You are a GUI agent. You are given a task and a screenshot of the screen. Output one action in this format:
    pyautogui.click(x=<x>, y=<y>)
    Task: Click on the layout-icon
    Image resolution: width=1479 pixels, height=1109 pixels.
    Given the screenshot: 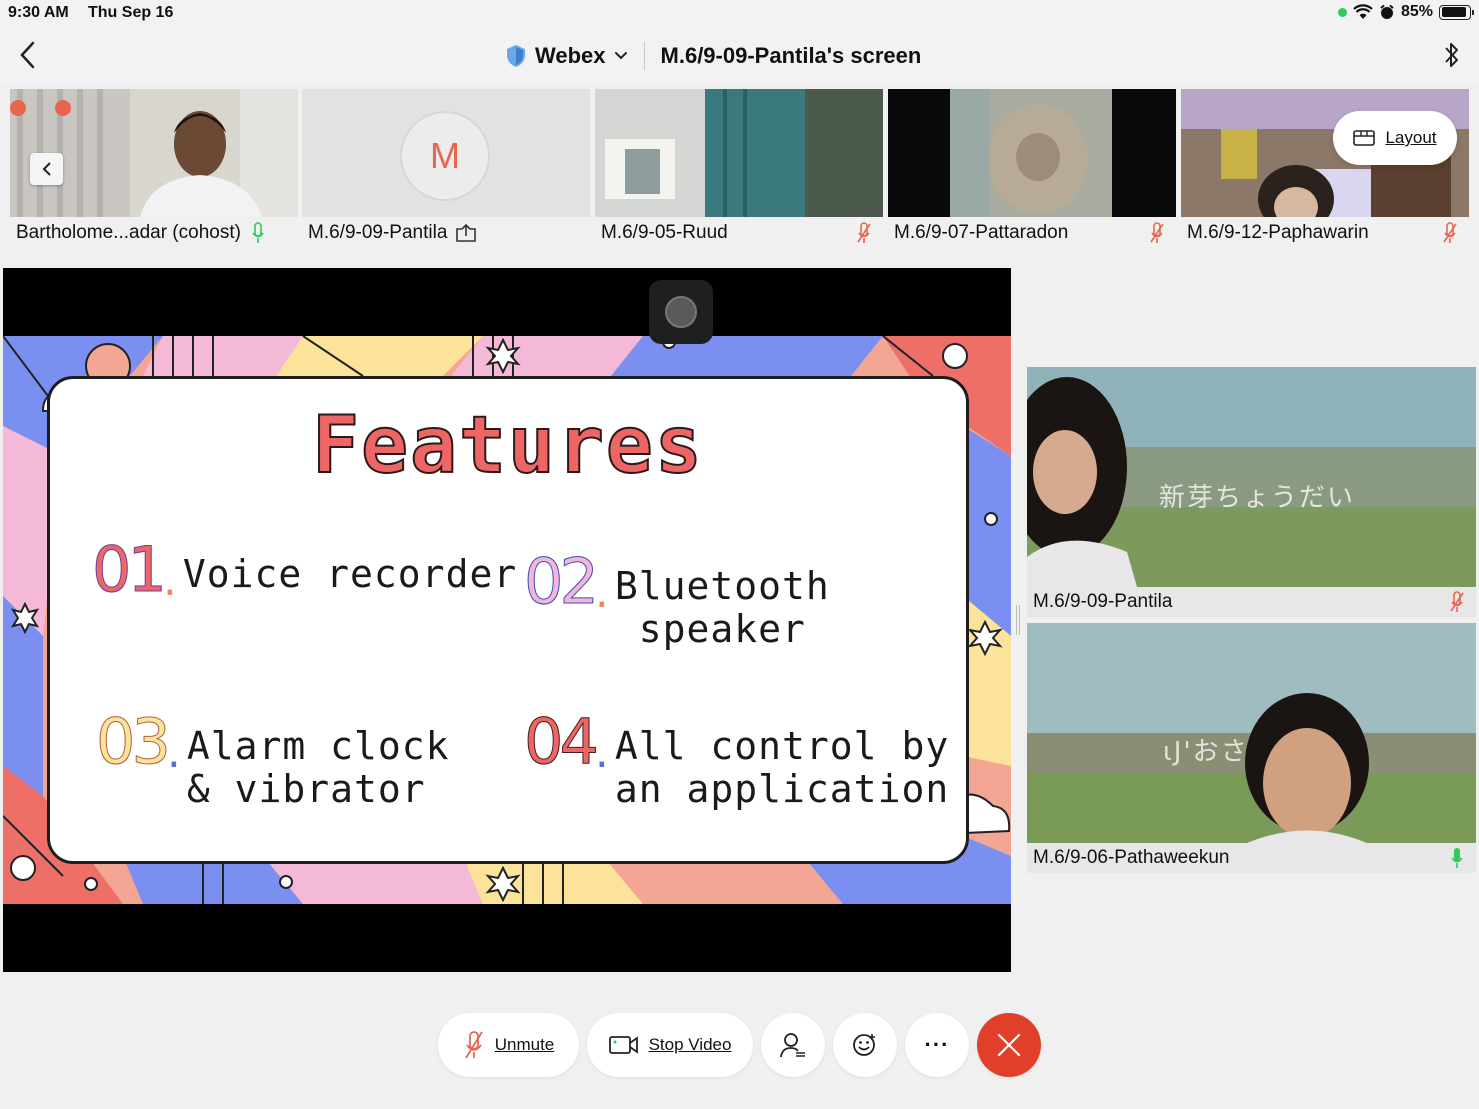 What is the action you would take?
    pyautogui.click(x=1364, y=138)
    